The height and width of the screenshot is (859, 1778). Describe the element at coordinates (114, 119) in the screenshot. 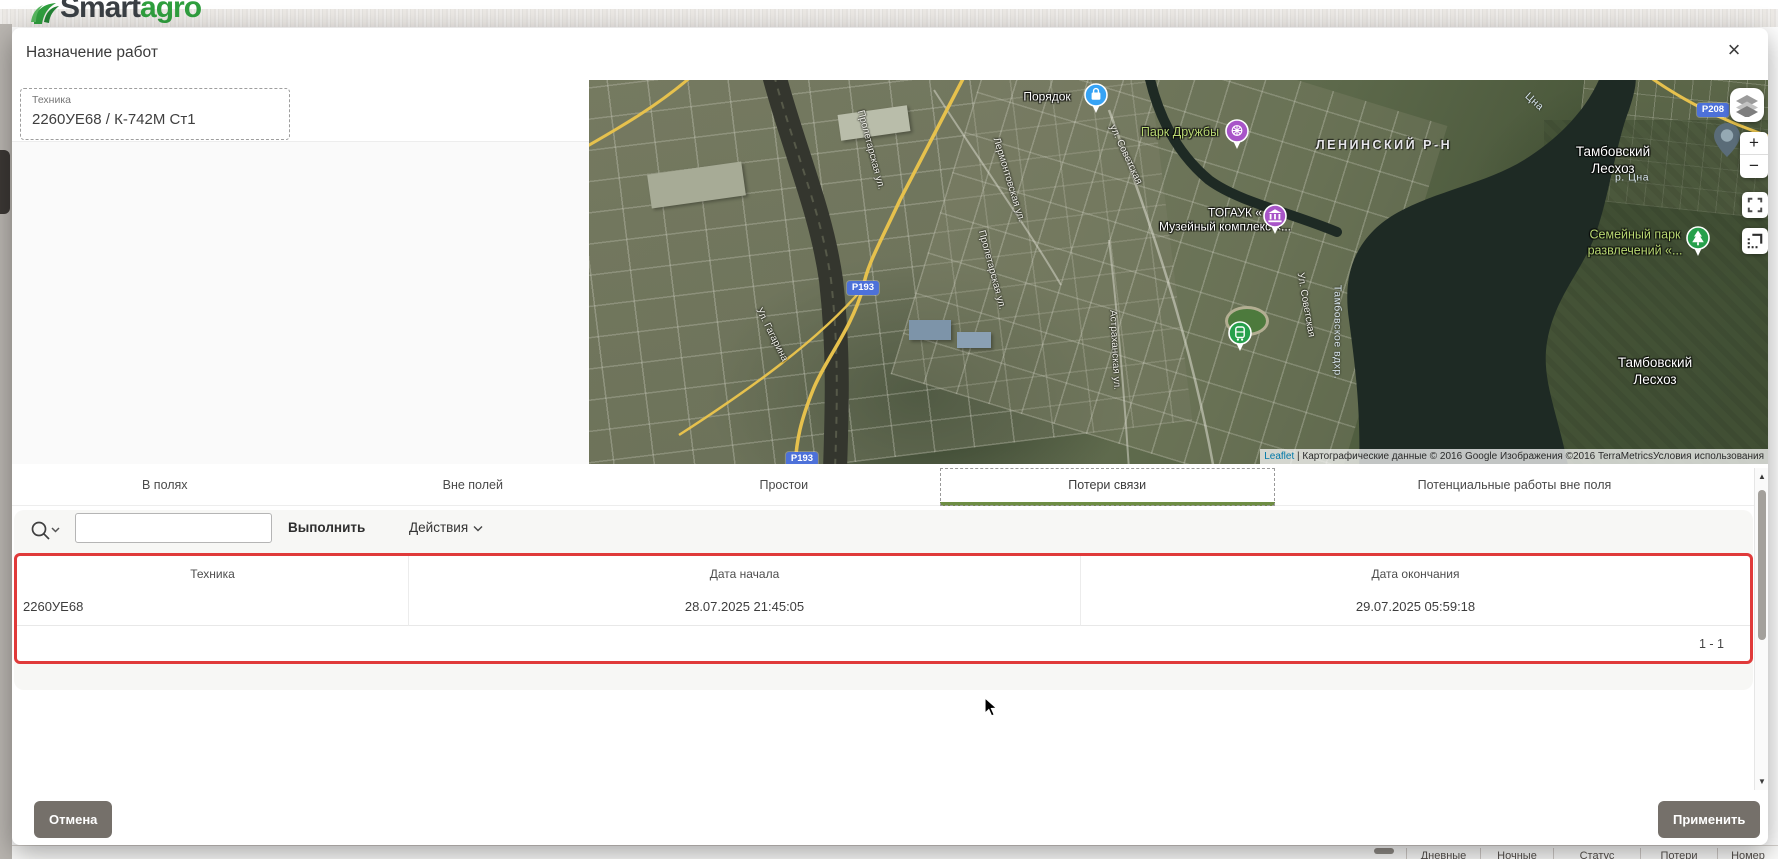

I see `equipment-field-value: 2260УЕ68 / К-742М Ст1` at that location.